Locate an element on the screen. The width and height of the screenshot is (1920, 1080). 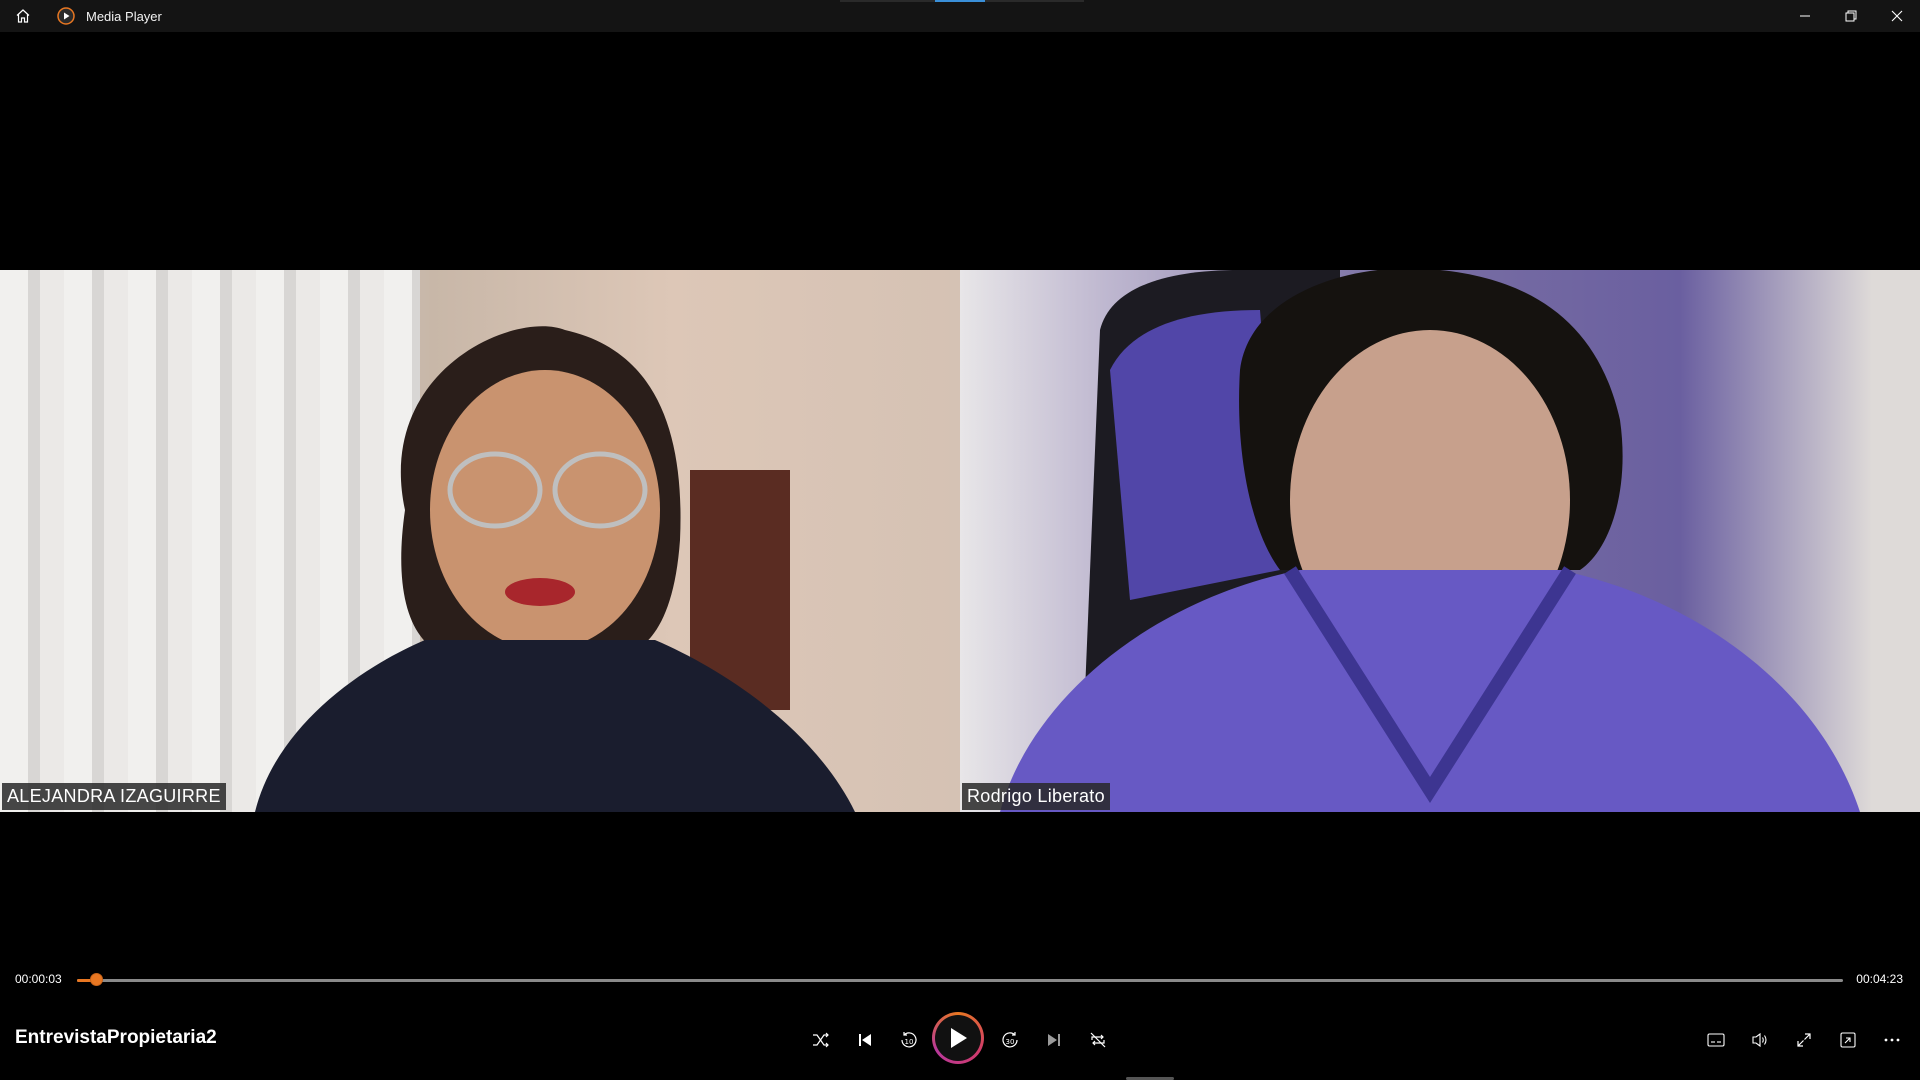
seek-slider is located at coordinates (960, 979).